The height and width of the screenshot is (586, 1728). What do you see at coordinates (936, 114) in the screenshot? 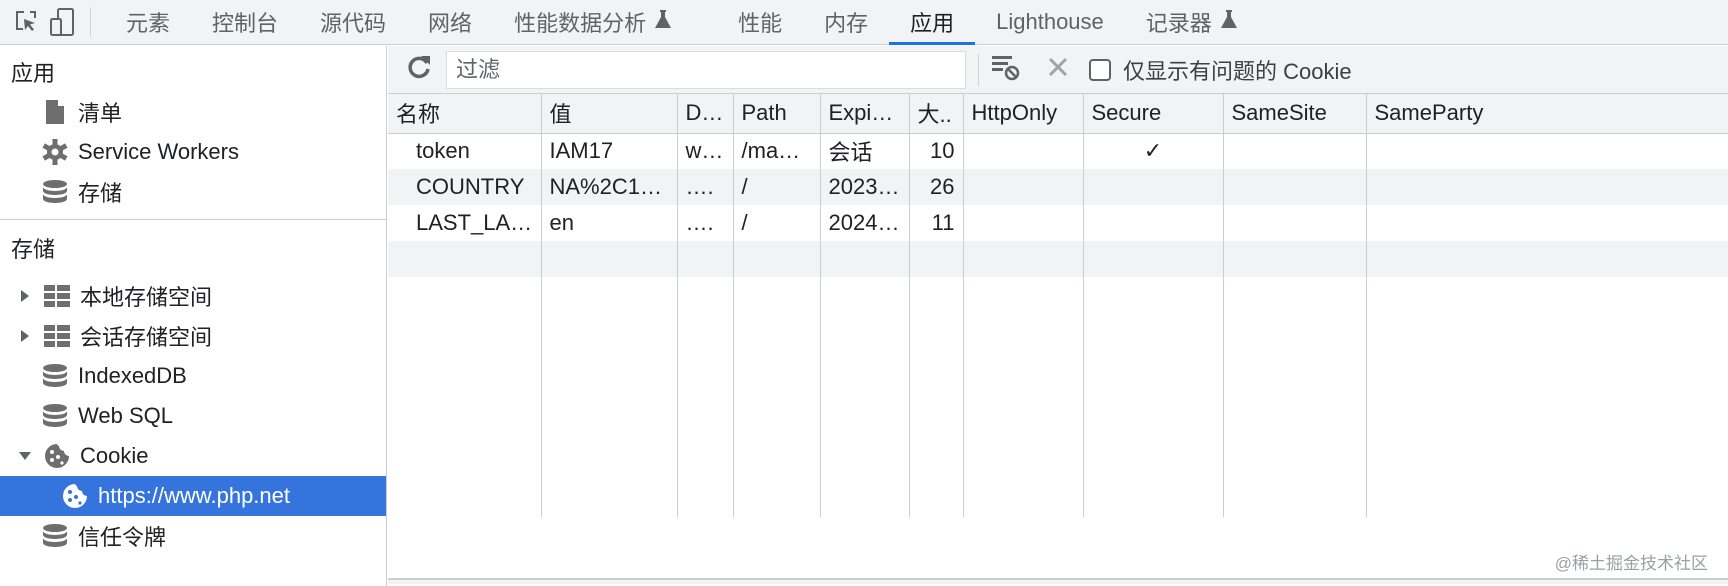
I see `column-header-size: 大..` at bounding box center [936, 114].